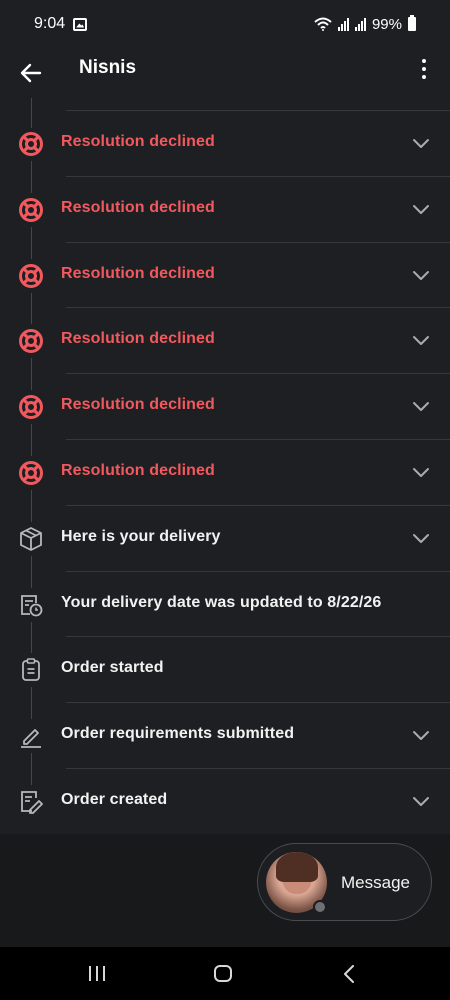 Image resolution: width=450 pixels, height=1000 pixels. I want to click on nav-back-button, so click(349, 974).